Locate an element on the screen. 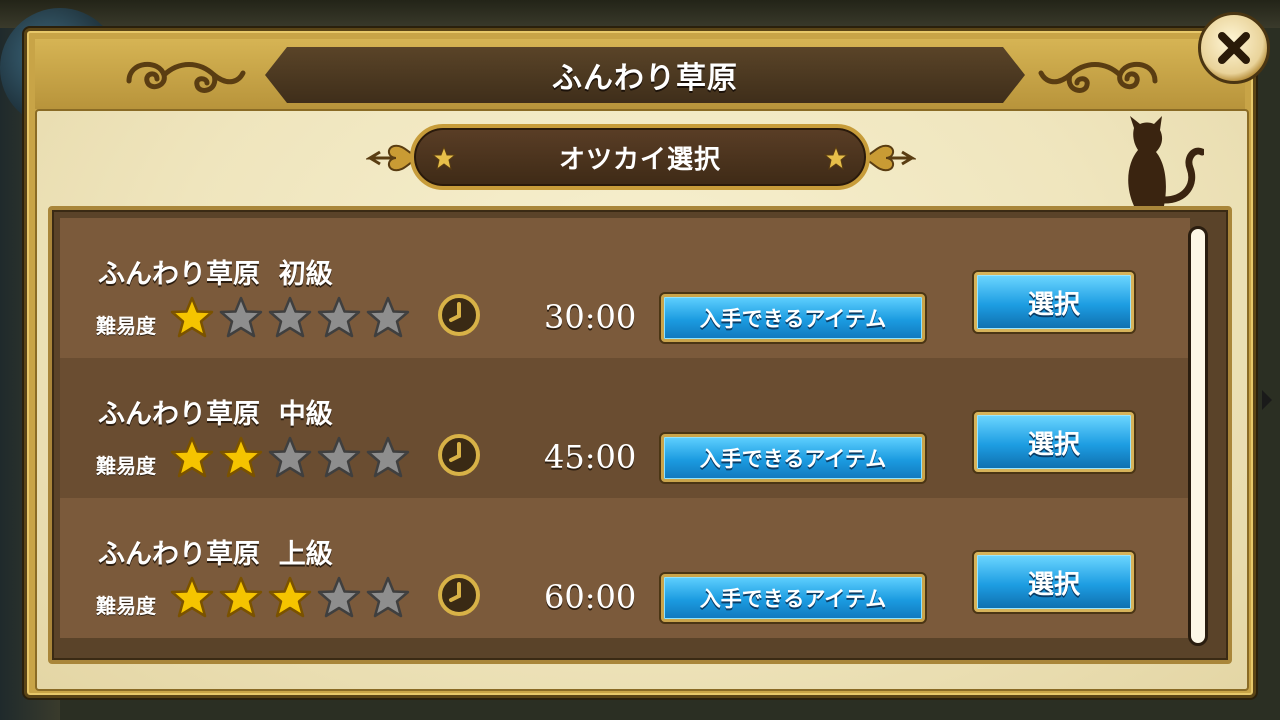  page-title: ふんわり草原 is located at coordinates (645, 78).